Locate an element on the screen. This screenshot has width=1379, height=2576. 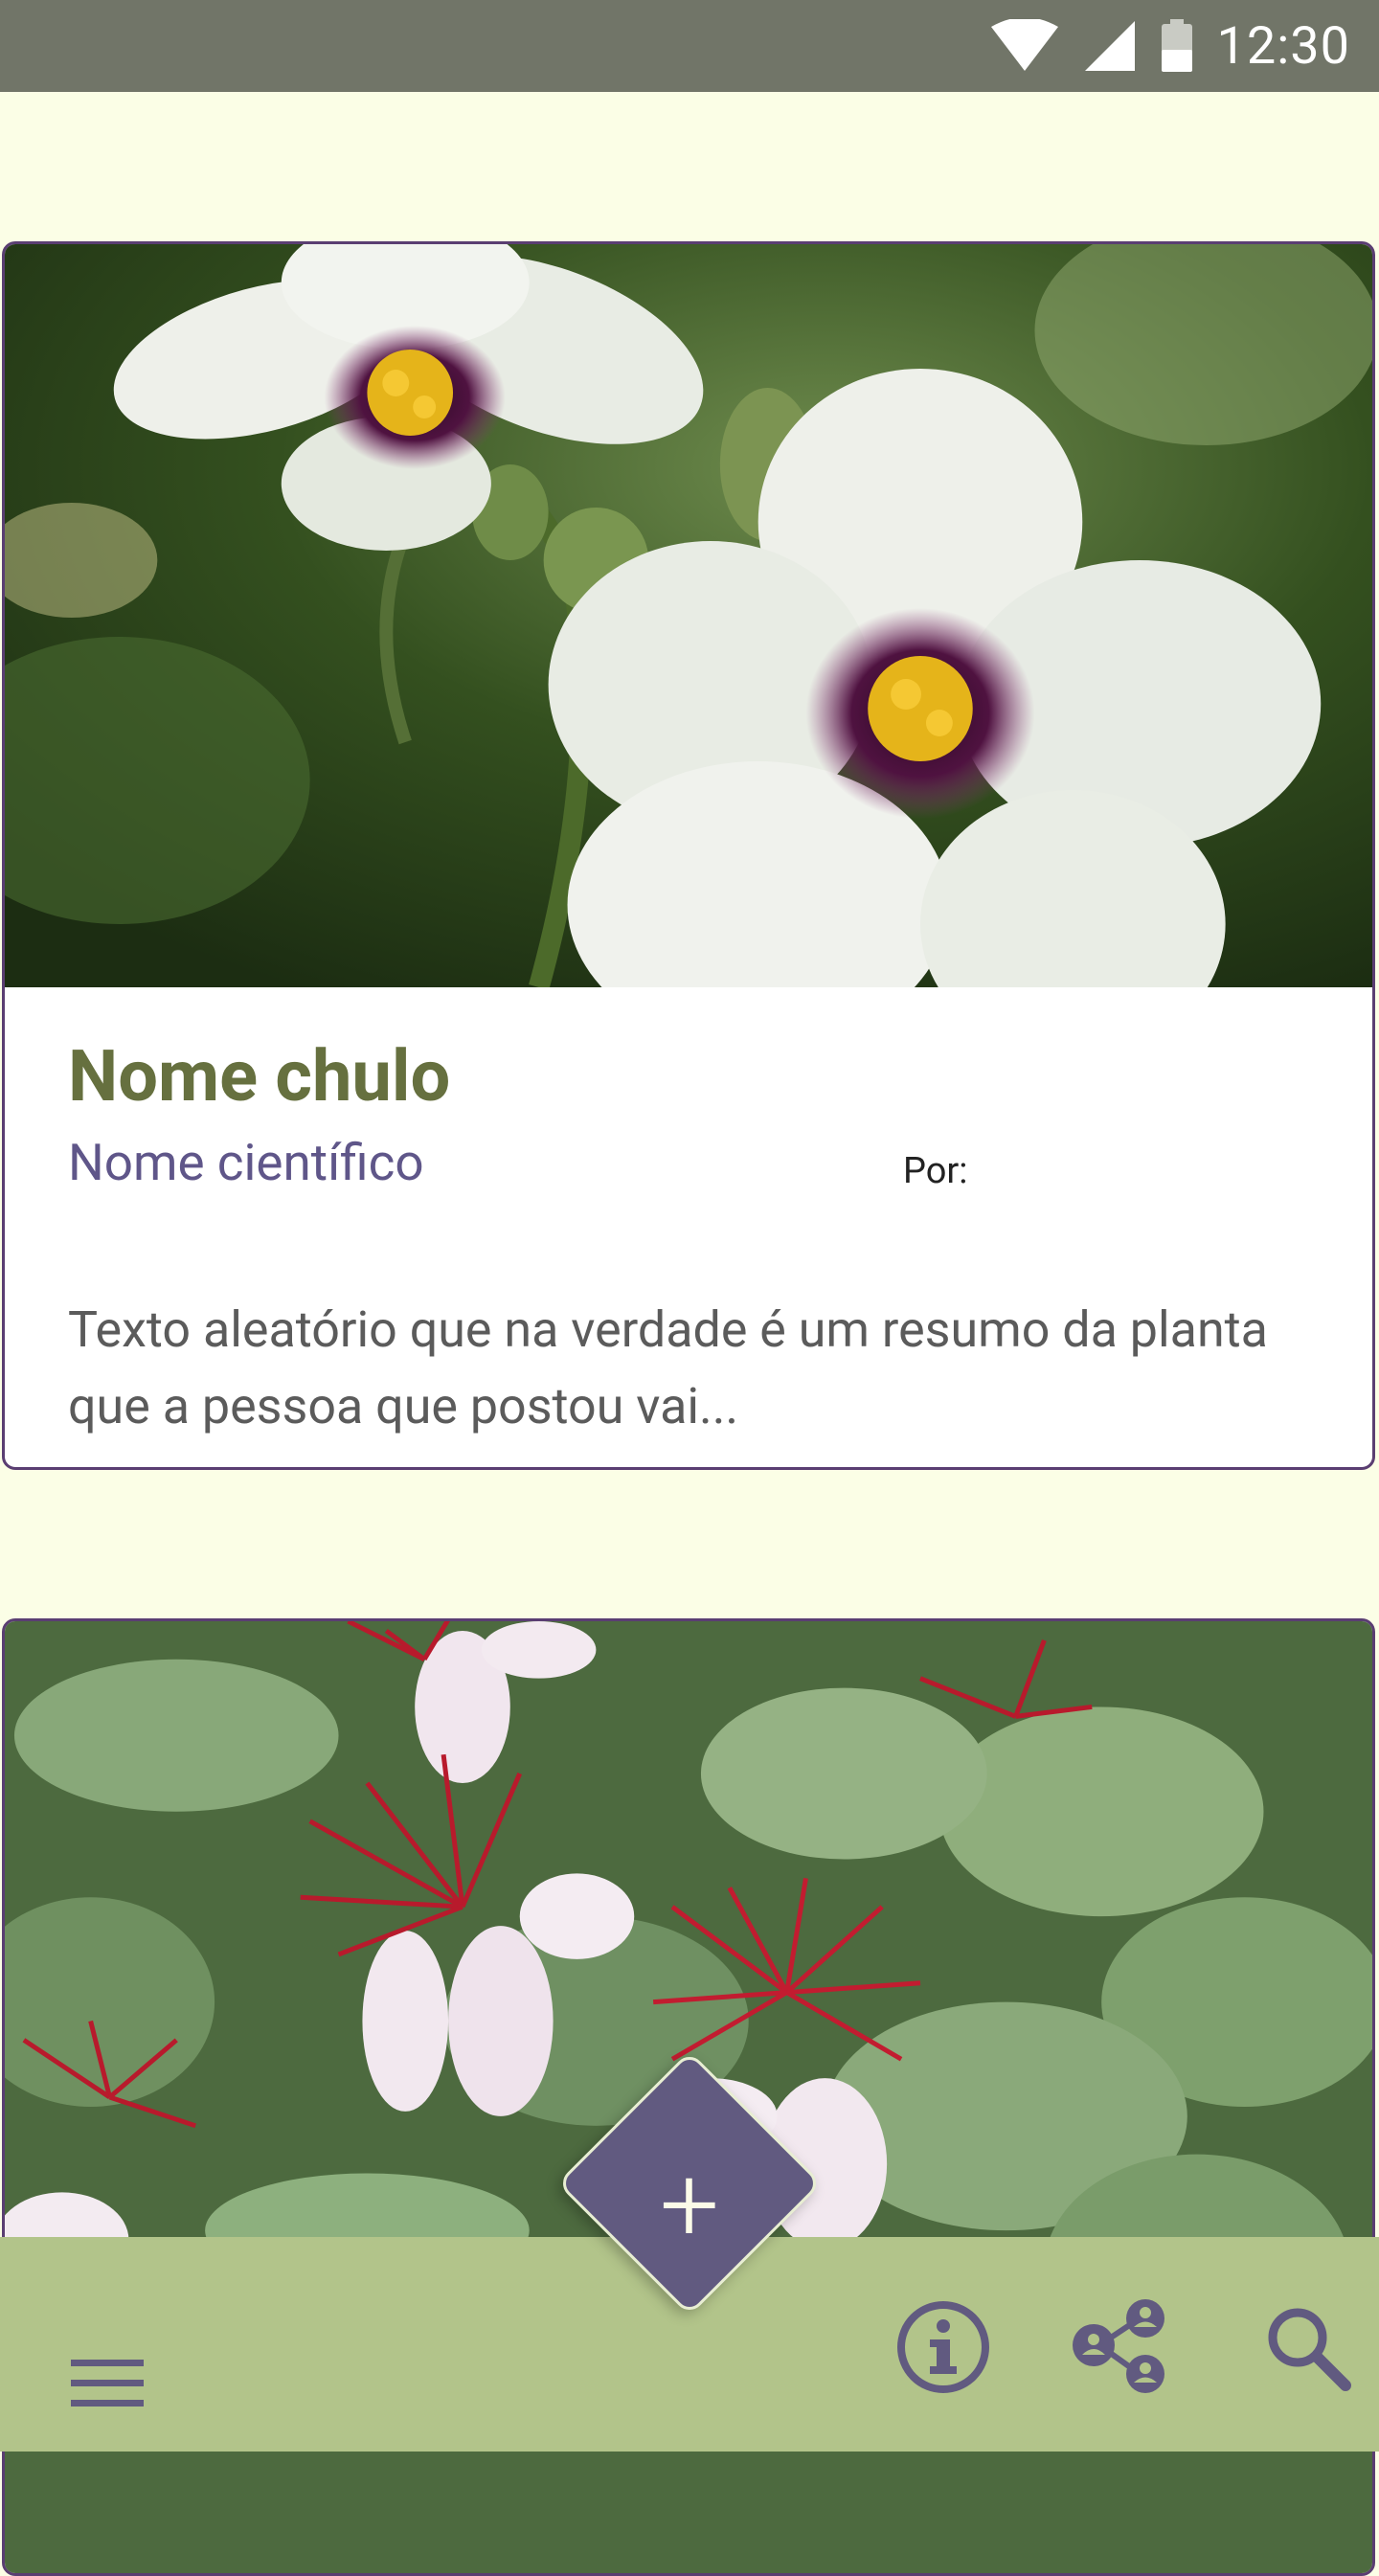
wifi-icon is located at coordinates (1024, 45).